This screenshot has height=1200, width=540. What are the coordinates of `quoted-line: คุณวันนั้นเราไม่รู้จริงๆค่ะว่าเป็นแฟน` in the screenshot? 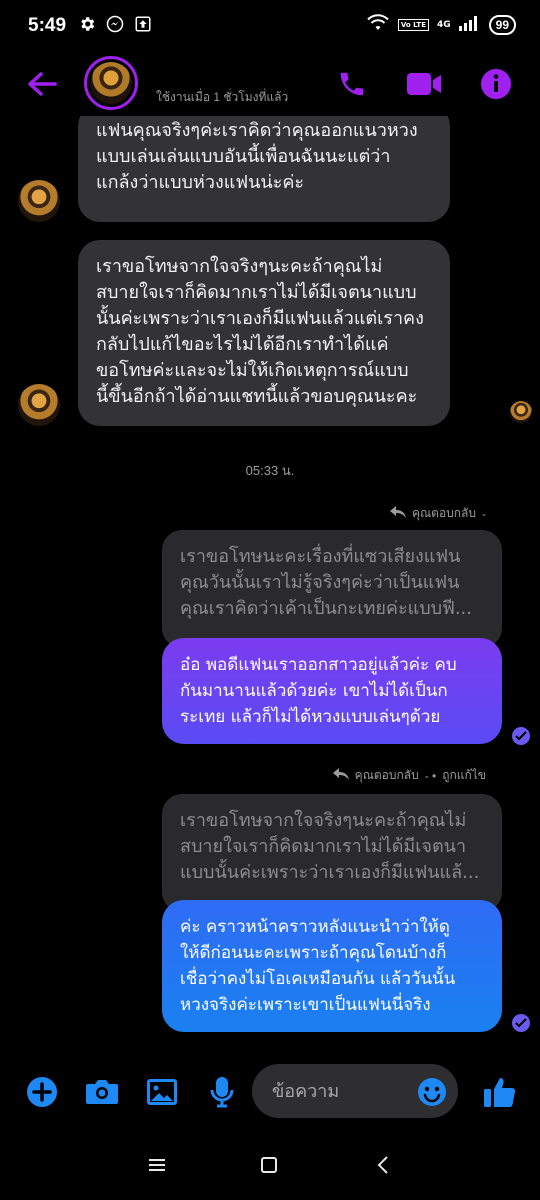 It's located at (320, 582).